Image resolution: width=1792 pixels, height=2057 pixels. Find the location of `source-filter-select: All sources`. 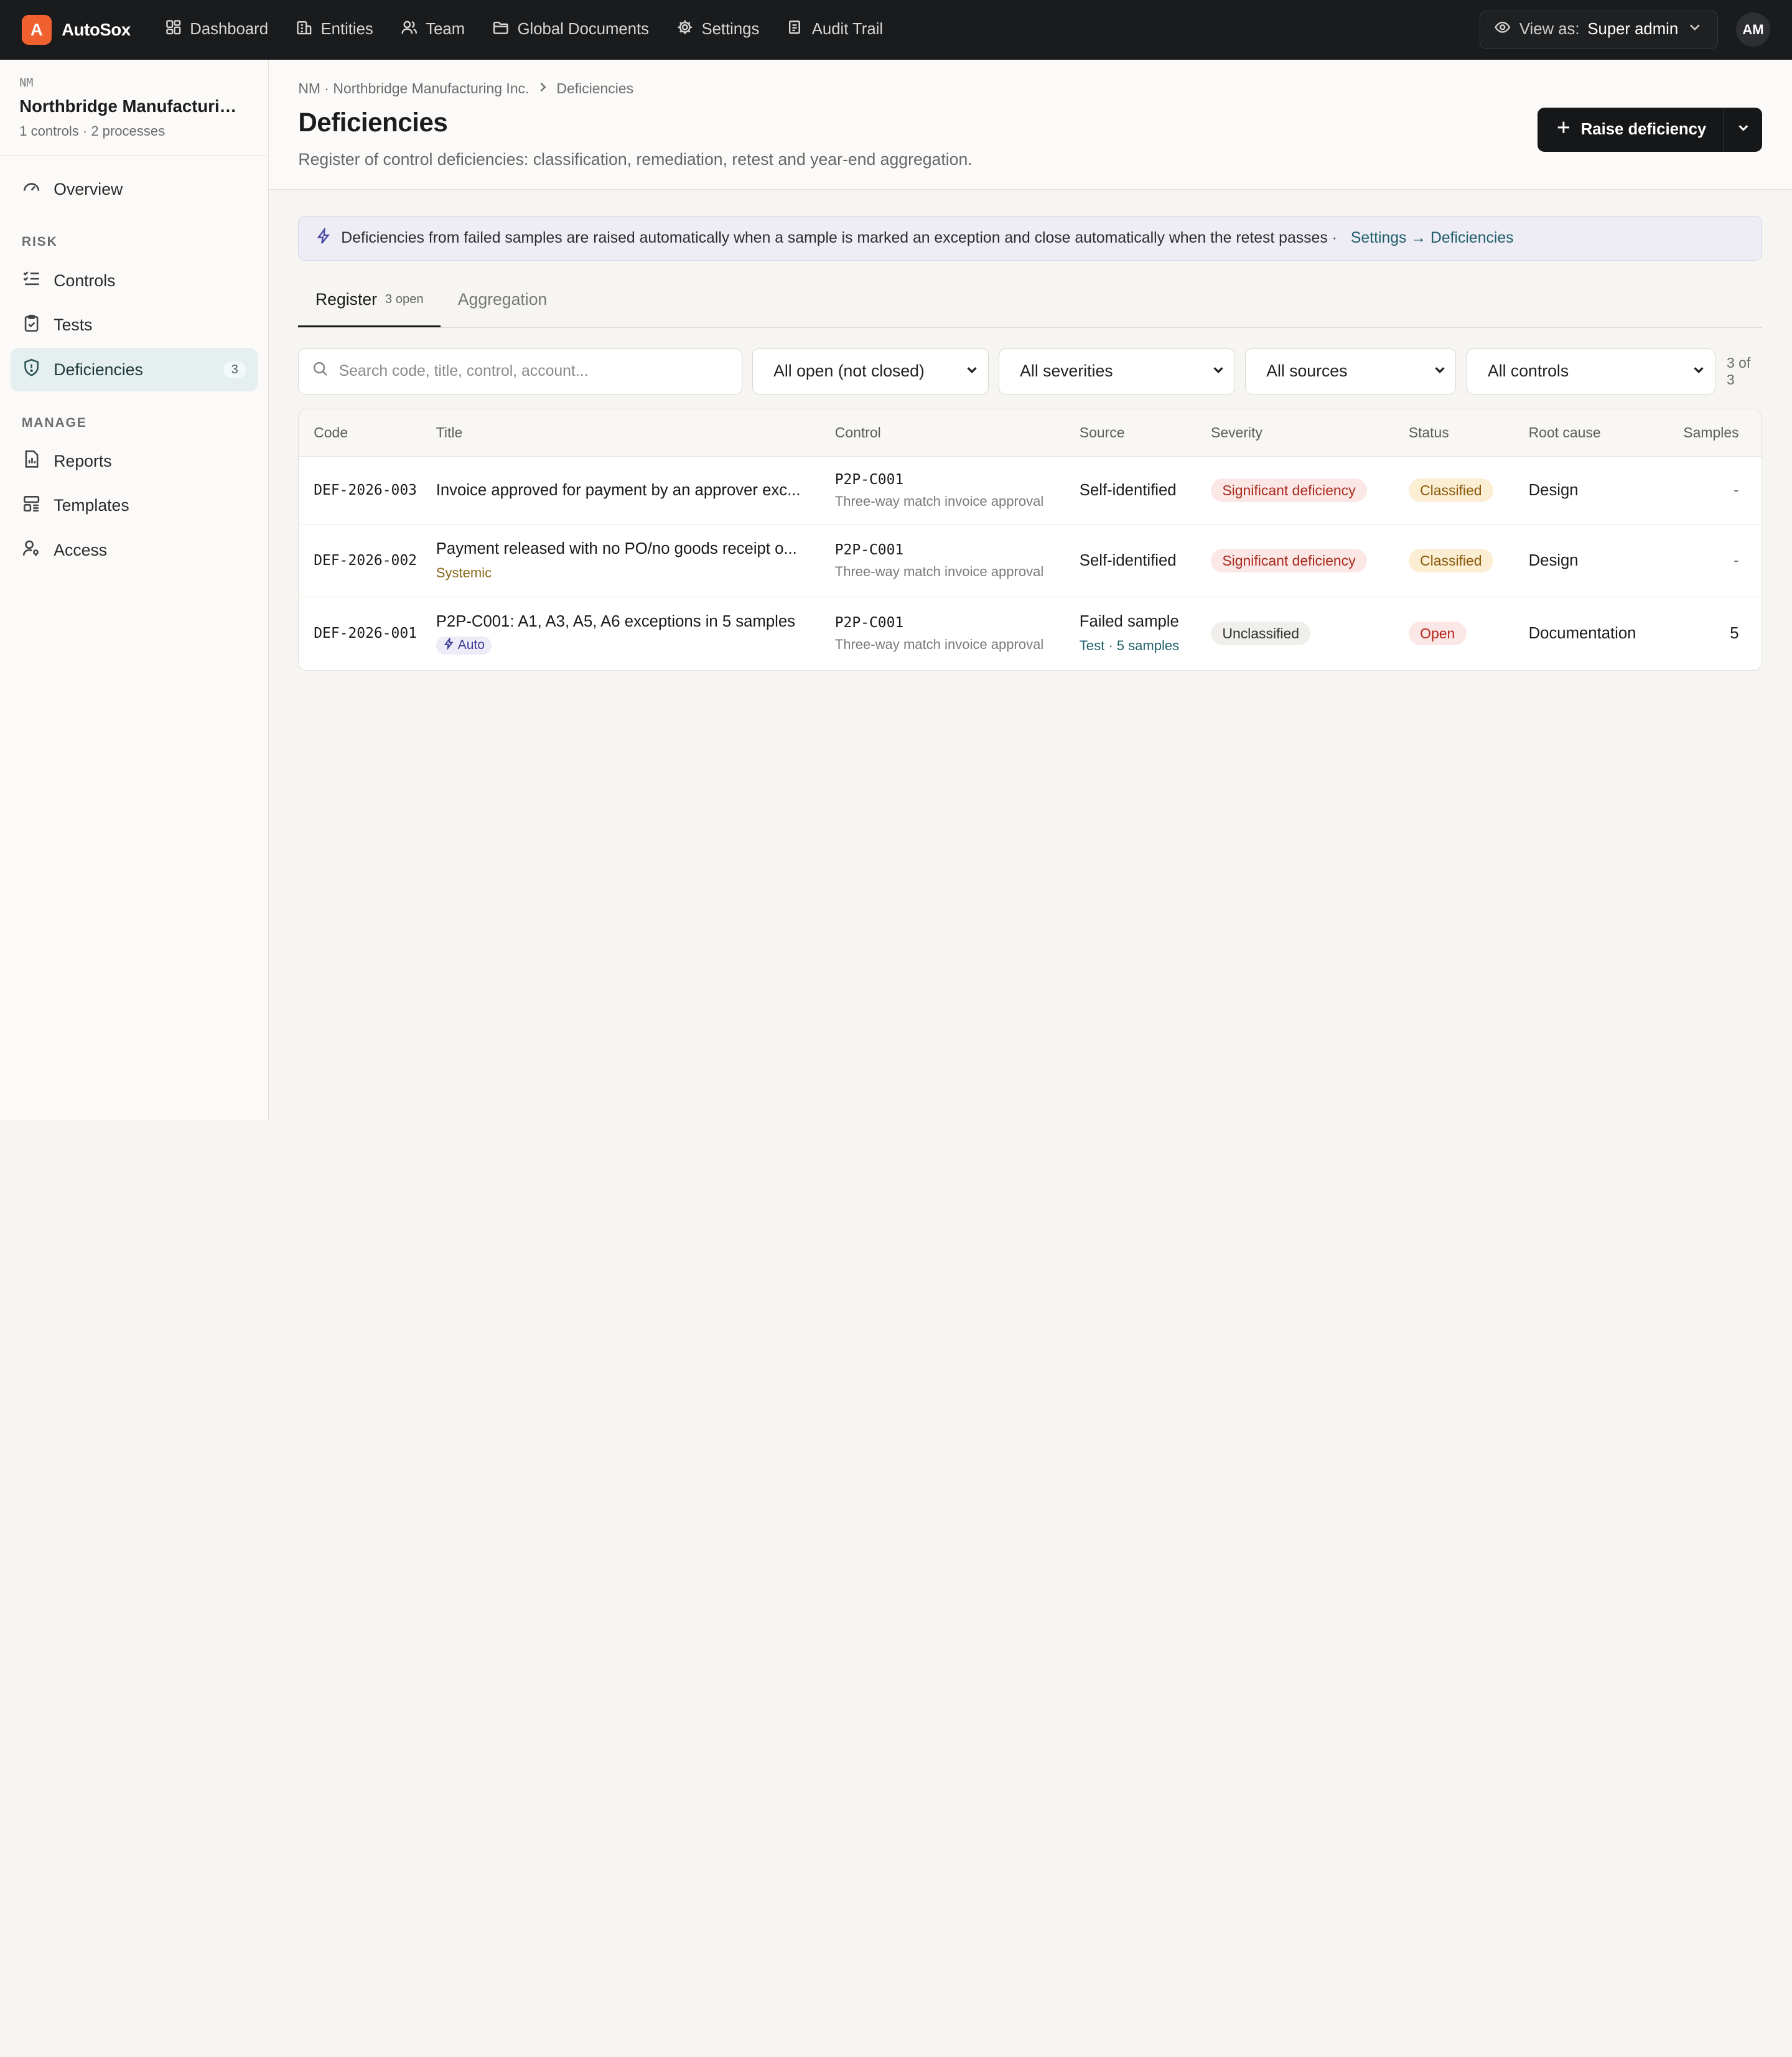

source-filter-select: All sources is located at coordinates (1351, 371).